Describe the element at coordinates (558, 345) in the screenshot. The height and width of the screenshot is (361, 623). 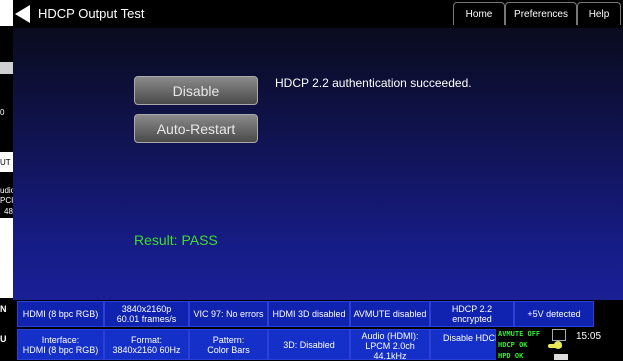
I see `key-head-icon` at that location.